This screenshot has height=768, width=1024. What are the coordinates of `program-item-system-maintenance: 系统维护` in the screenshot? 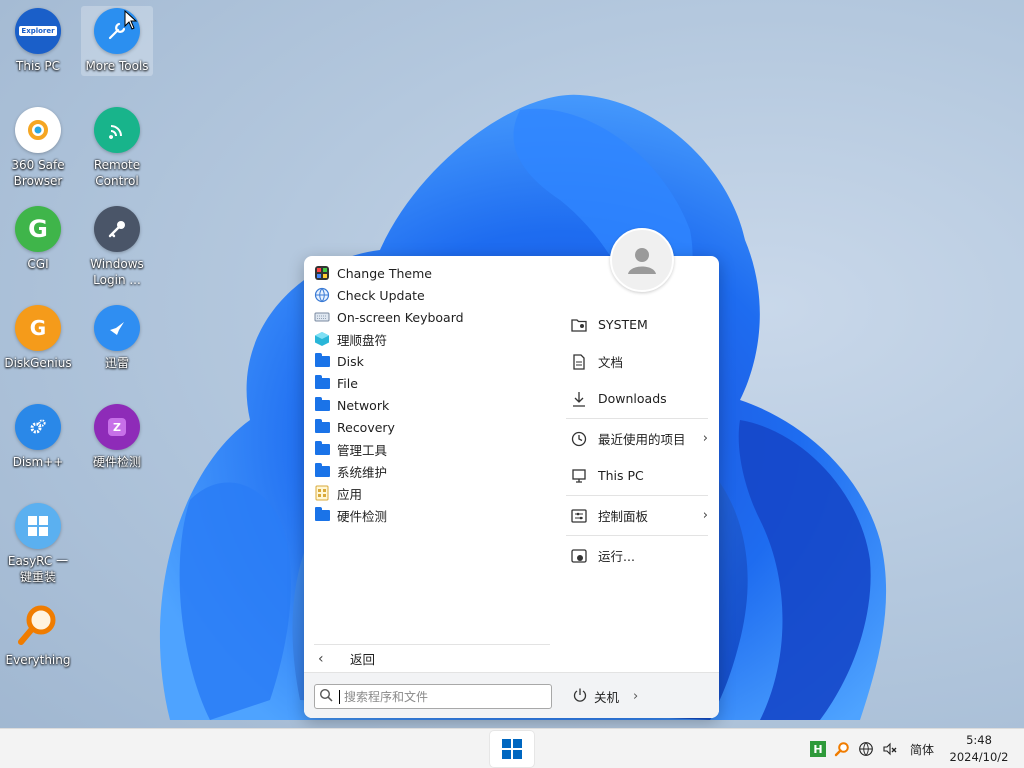 It's located at (432, 471).